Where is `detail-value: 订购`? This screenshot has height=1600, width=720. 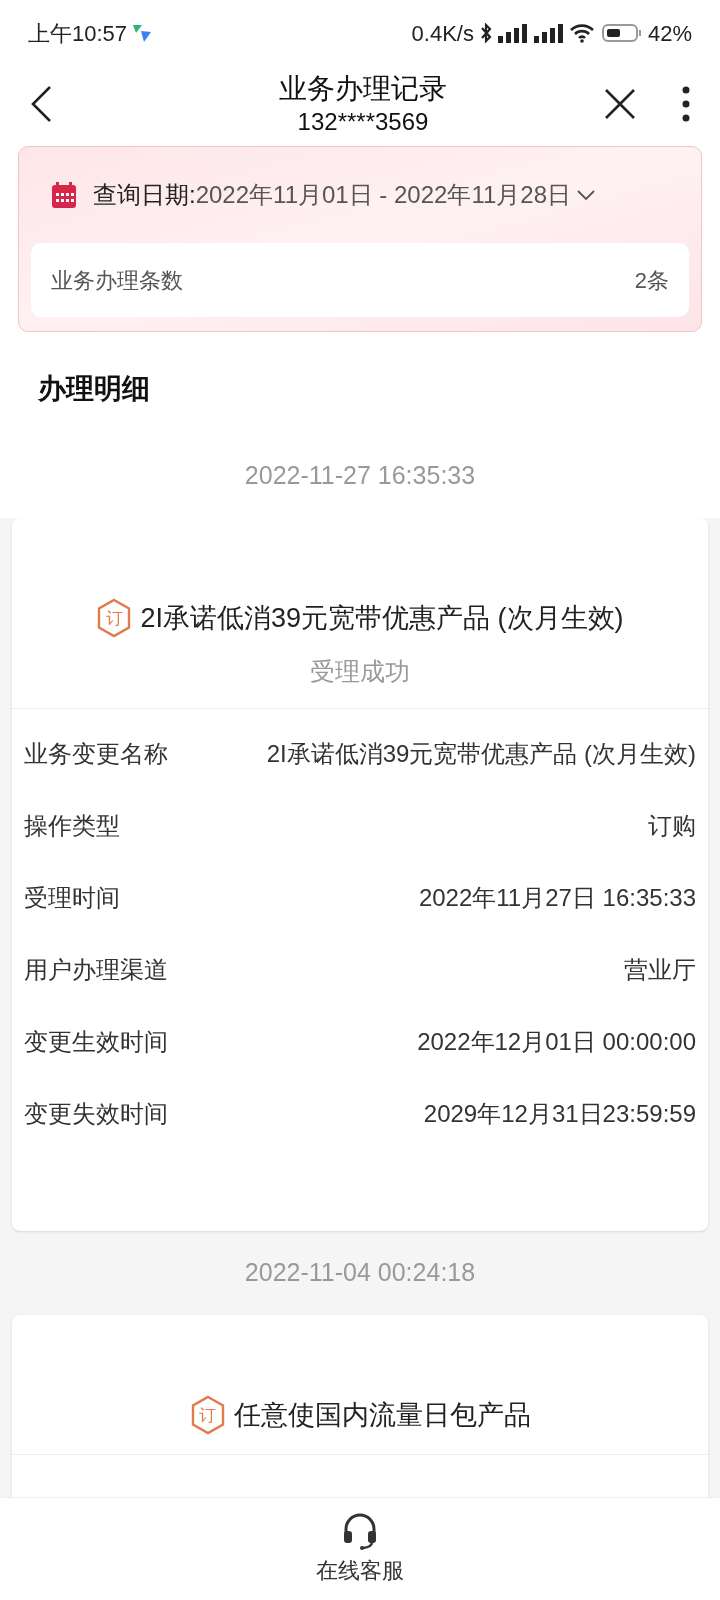 detail-value: 订购 is located at coordinates (672, 826).